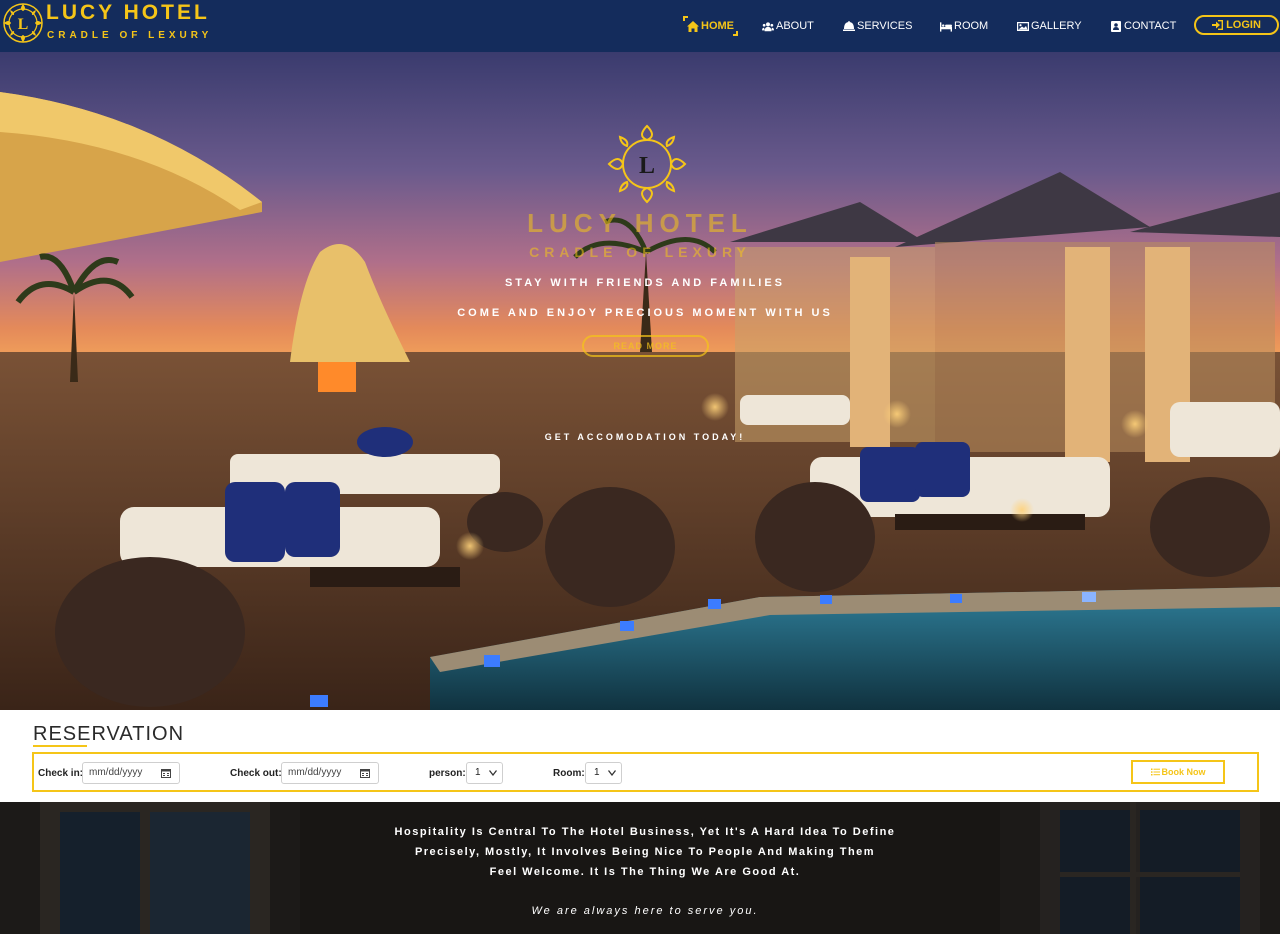 Image resolution: width=1280 pixels, height=934 pixels. I want to click on bell-icon, so click(849, 25).